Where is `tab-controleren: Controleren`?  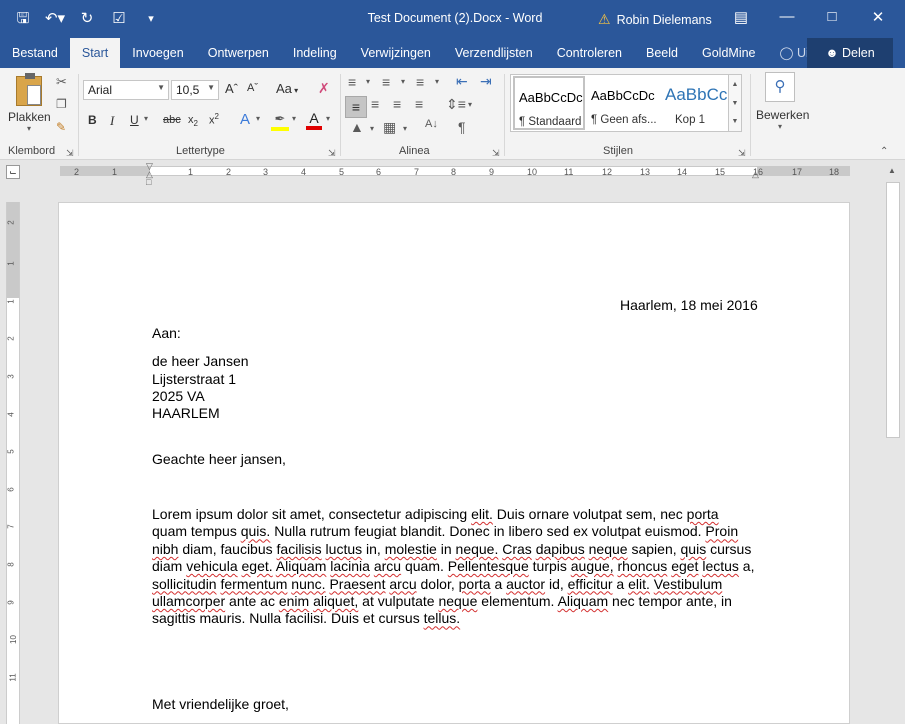
tab-controleren: Controleren is located at coordinates (589, 53).